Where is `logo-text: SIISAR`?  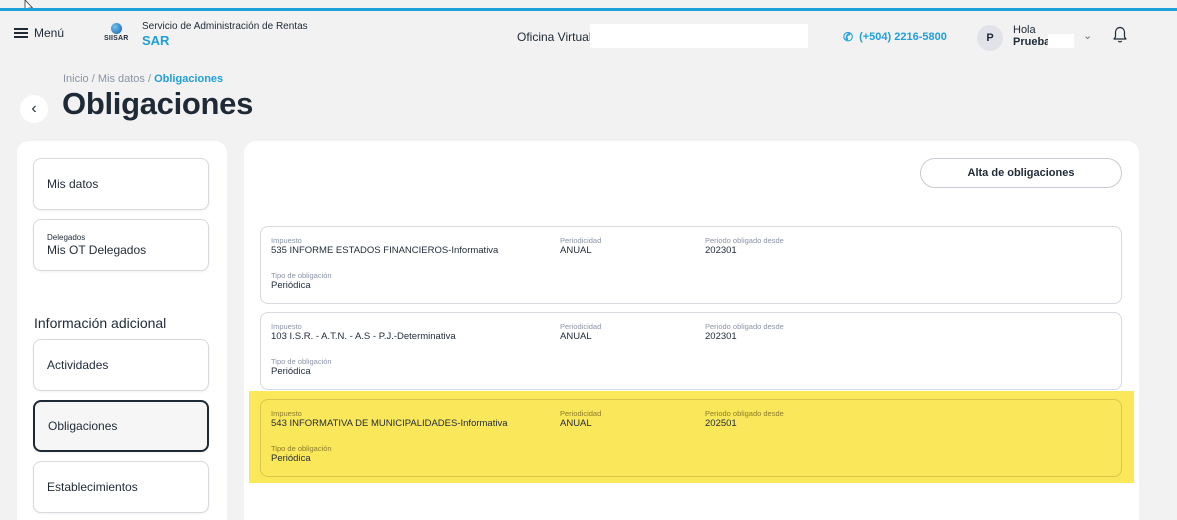 logo-text: SIISAR is located at coordinates (116, 38).